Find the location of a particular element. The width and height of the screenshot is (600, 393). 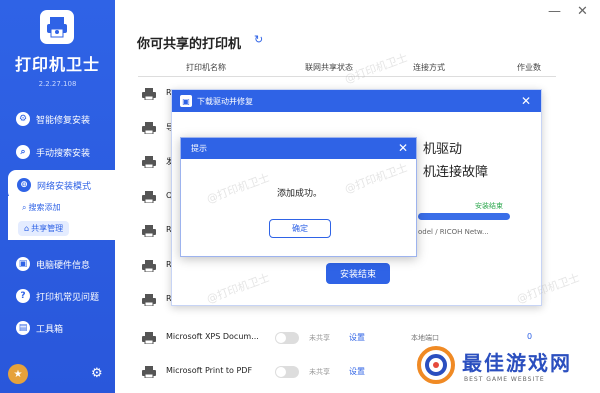

faq-icon: ? is located at coordinates (23, 296).